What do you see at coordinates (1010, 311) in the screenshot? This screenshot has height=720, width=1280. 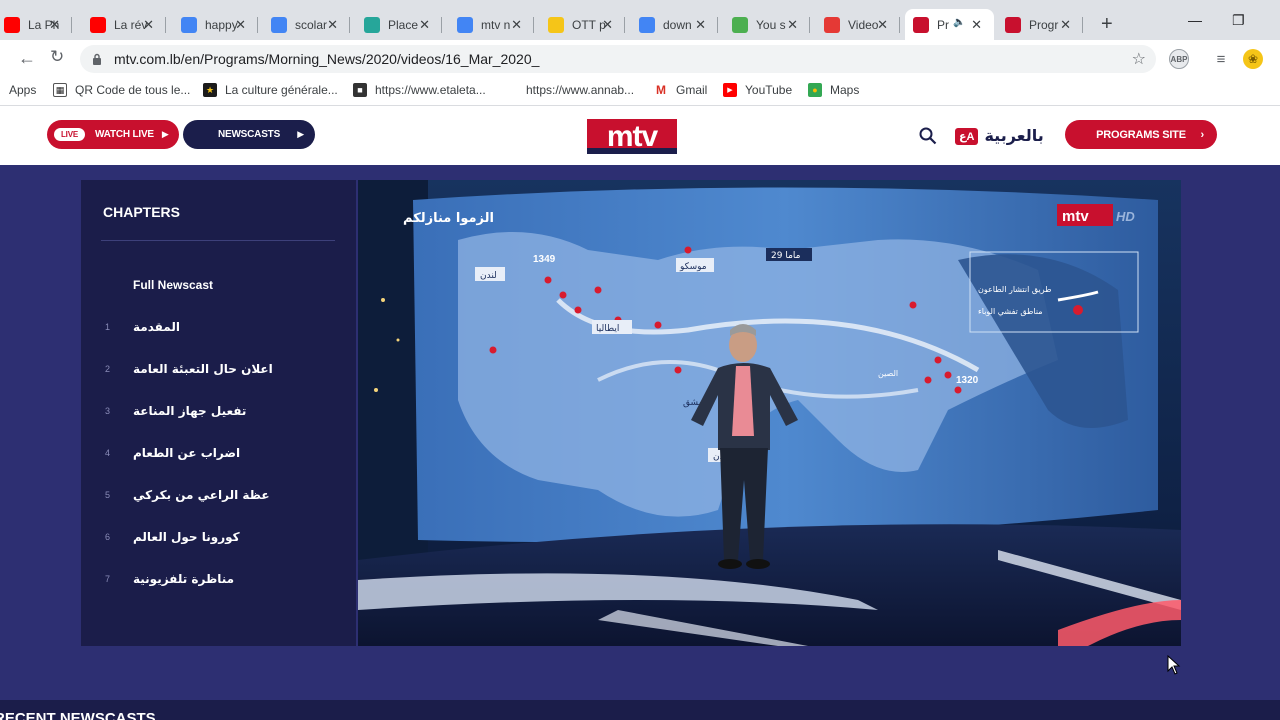 I see `legend-line-2: مناطق تفشي الوباء` at bounding box center [1010, 311].